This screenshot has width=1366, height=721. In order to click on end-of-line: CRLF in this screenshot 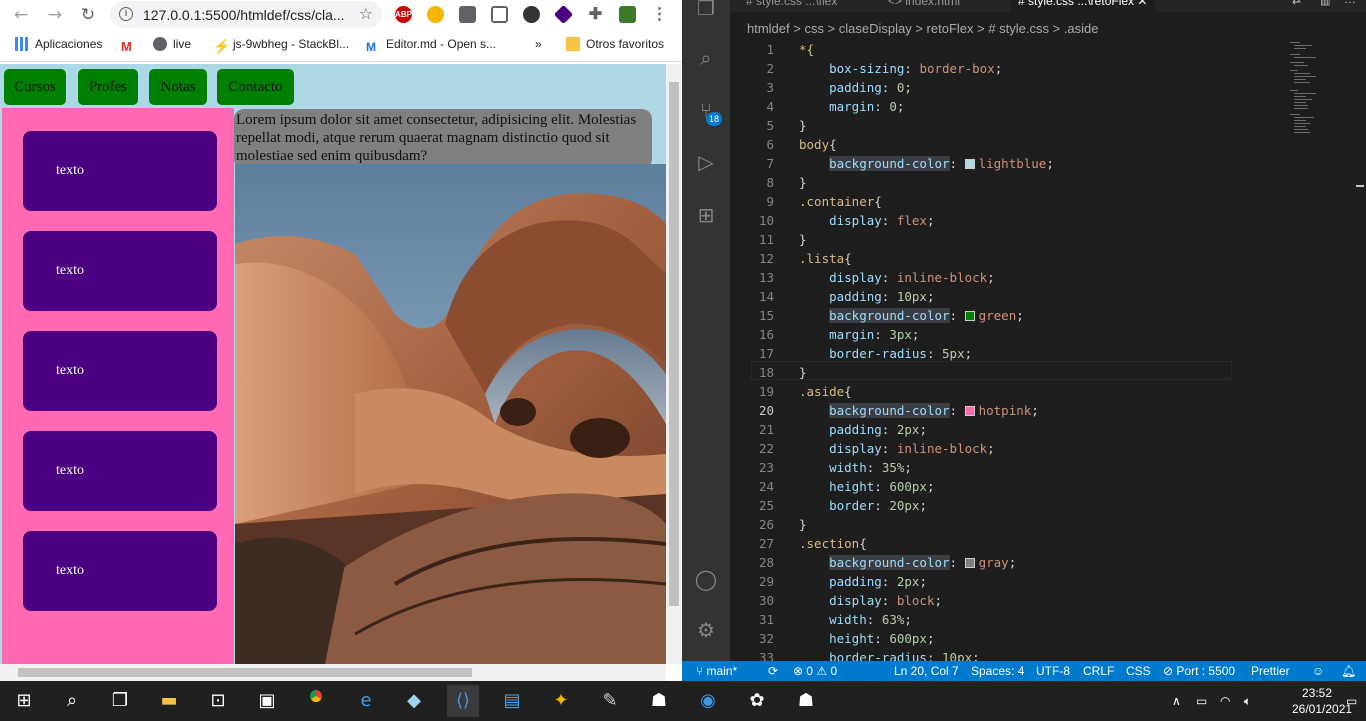, I will do `click(1098, 671)`.